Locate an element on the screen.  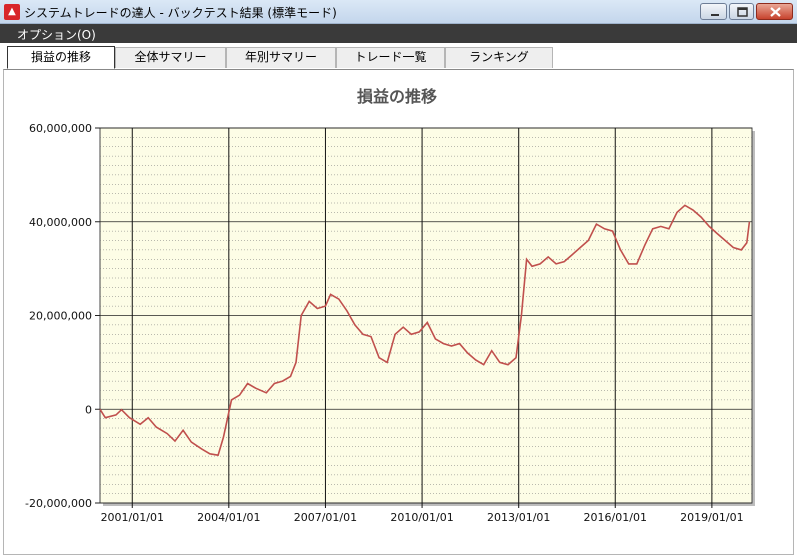
x-tick-label: 2004/01/01 is located at coordinates (228, 517).